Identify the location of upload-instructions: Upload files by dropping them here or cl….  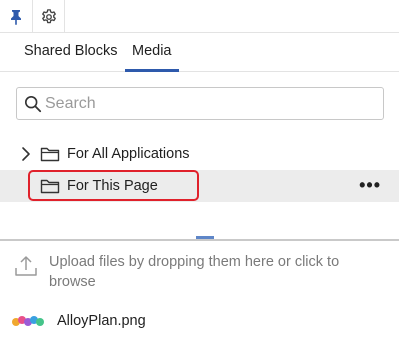
(194, 272).